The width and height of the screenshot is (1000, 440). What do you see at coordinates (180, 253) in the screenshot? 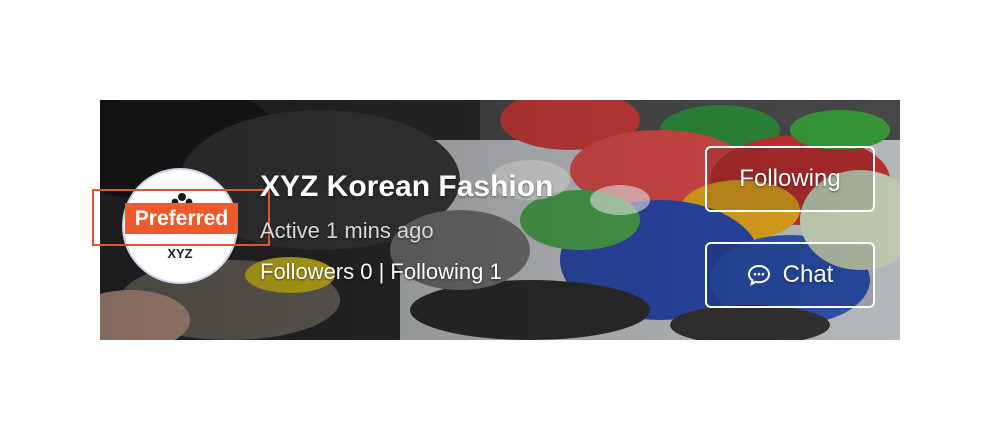
I see `avatar-brand-text: XYZ` at bounding box center [180, 253].